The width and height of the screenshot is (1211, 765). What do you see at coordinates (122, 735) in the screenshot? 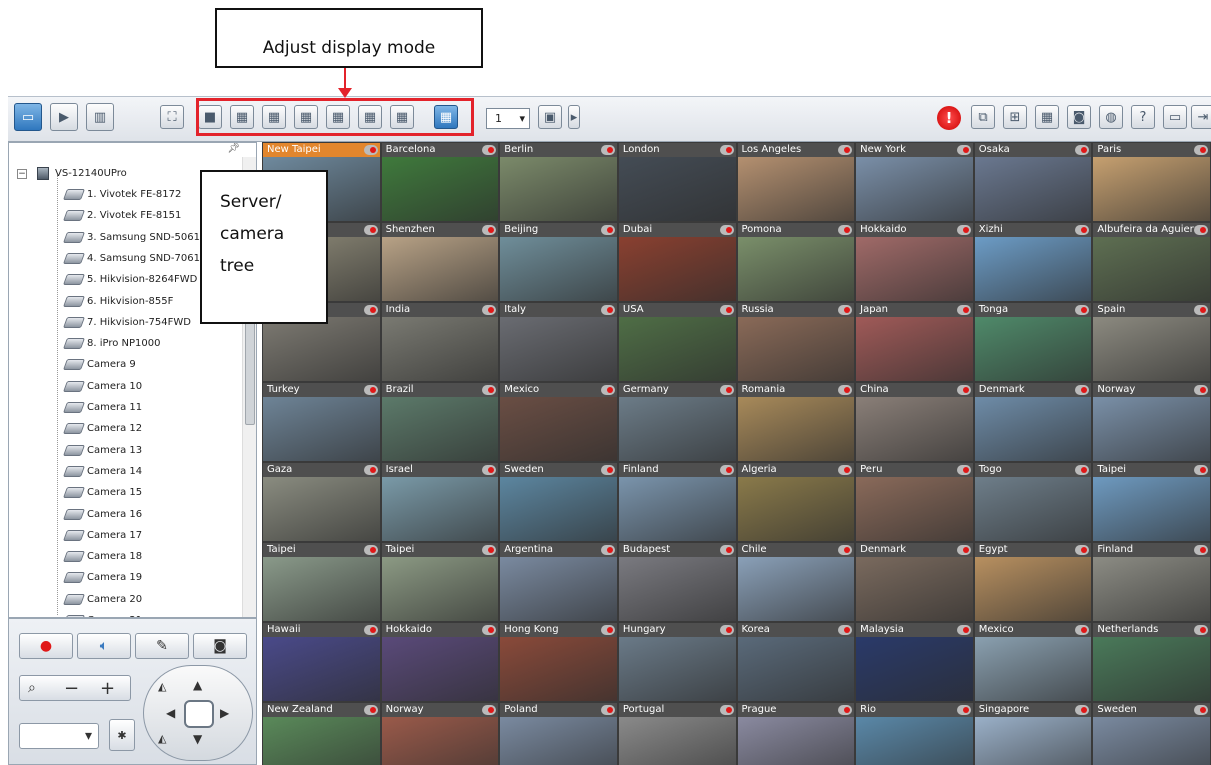
I see `preset-button: ✱` at bounding box center [122, 735].